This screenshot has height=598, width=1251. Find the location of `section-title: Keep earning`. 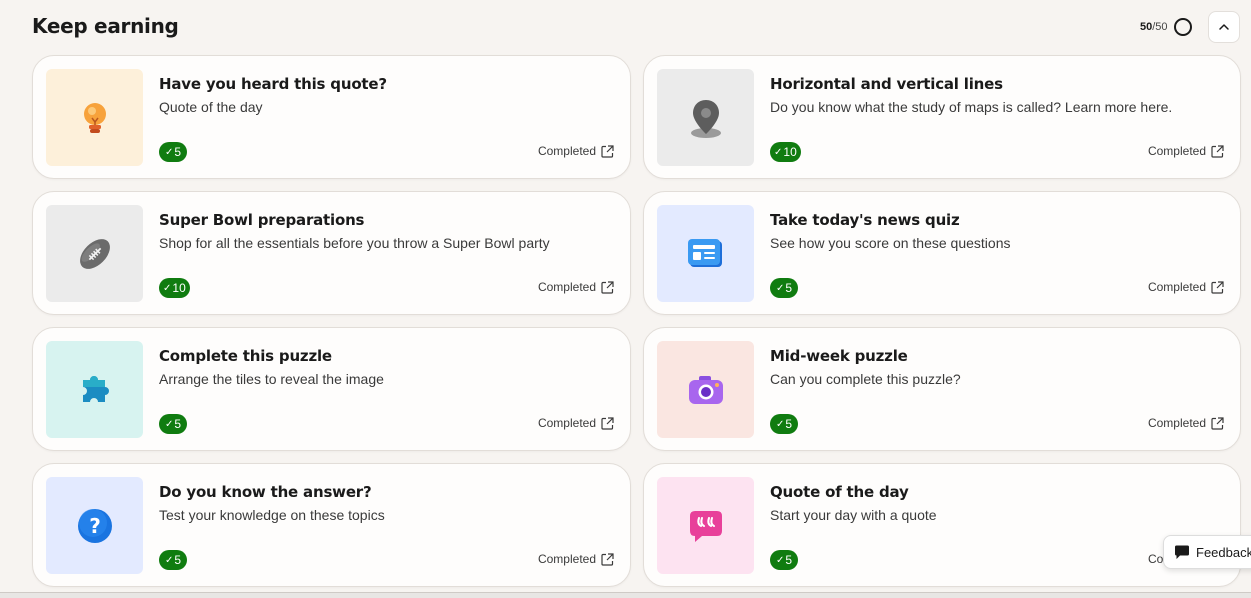

section-title: Keep earning is located at coordinates (105, 26).